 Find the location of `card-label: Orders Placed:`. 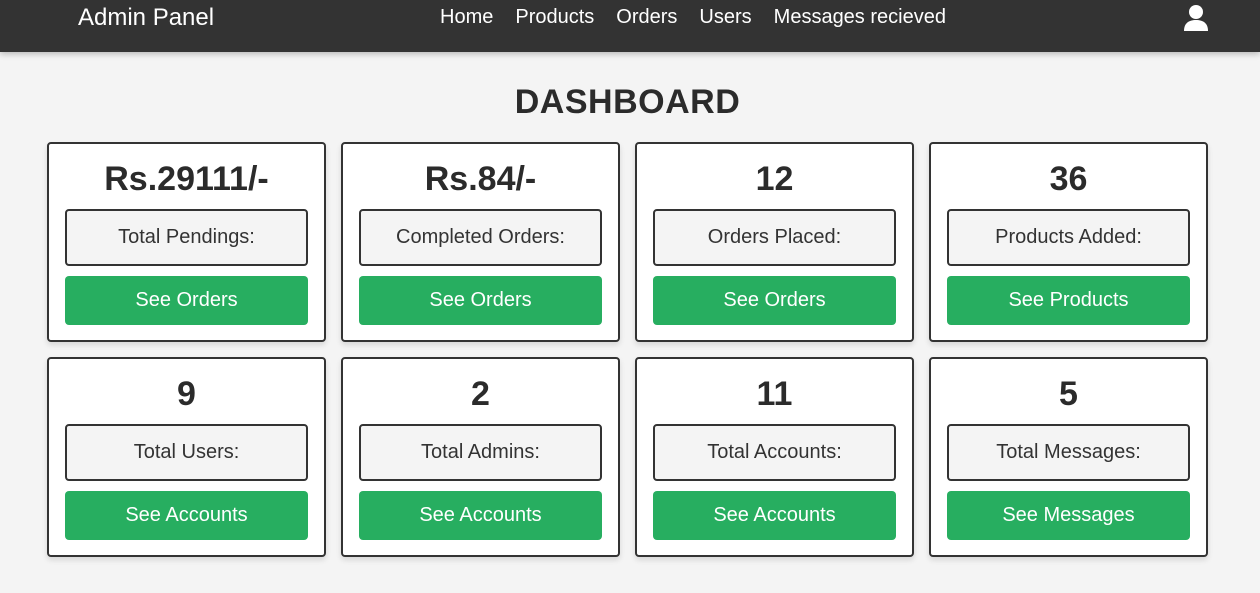

card-label: Orders Placed: is located at coordinates (774, 237).